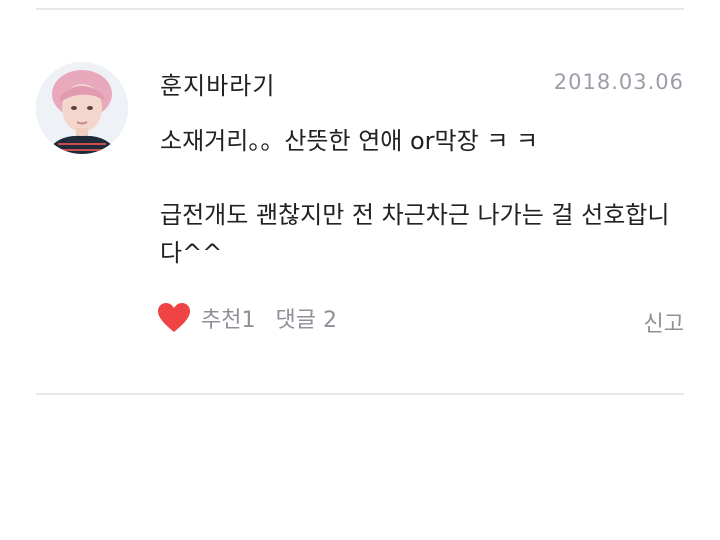  Describe the element at coordinates (217, 83) in the screenshot. I see `comment-author: 훈지바라기` at that location.